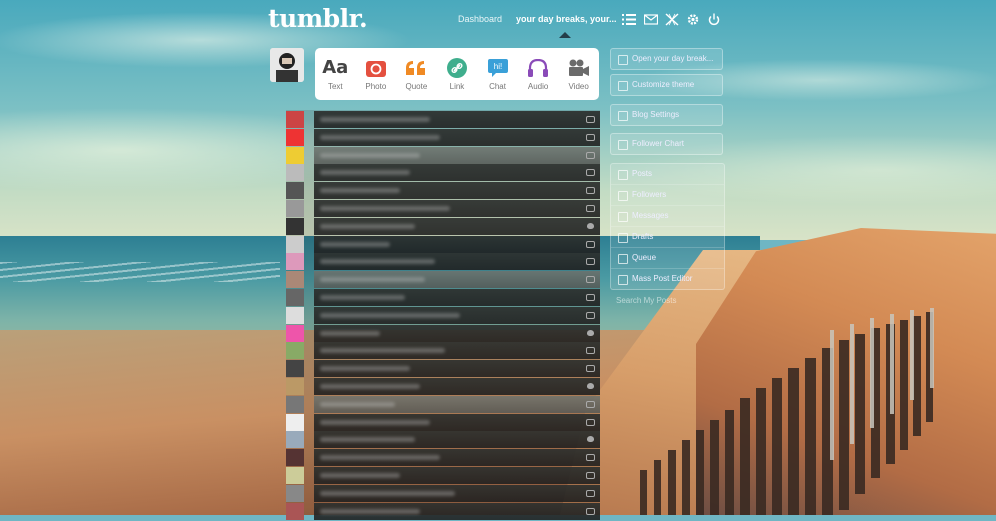 The width and height of the screenshot is (996, 521). Describe the element at coordinates (579, 74) in the screenshot. I see `post-video-button: Video` at that location.